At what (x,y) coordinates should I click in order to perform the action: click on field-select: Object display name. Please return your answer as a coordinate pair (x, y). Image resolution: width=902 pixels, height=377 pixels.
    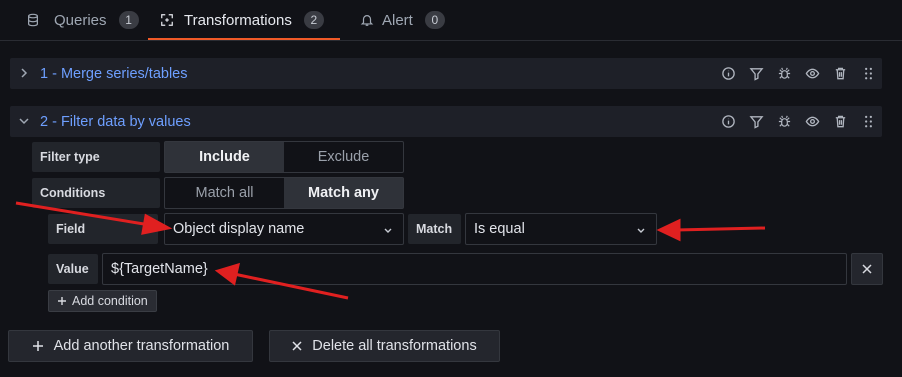
    Looking at the image, I should click on (284, 229).